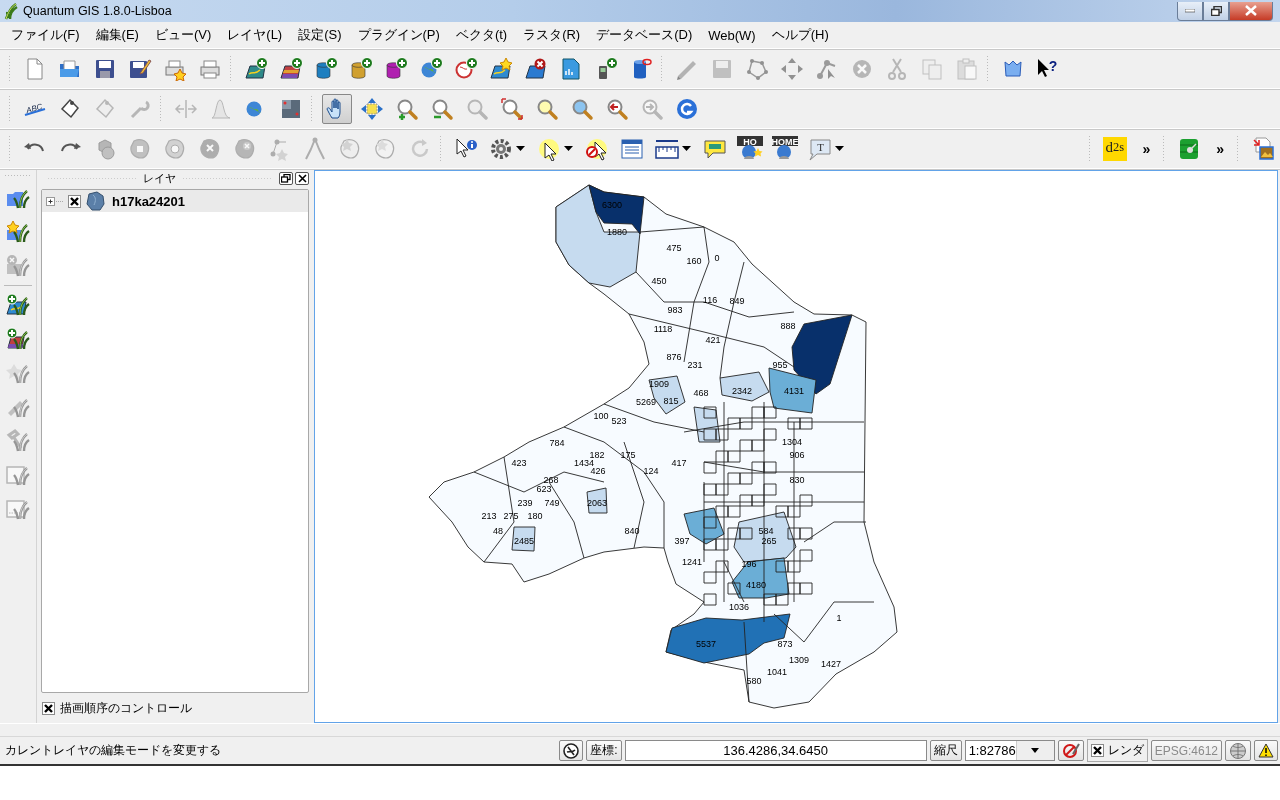  Describe the element at coordinates (552, 503) in the screenshot. I see `map-label: 749` at that location.